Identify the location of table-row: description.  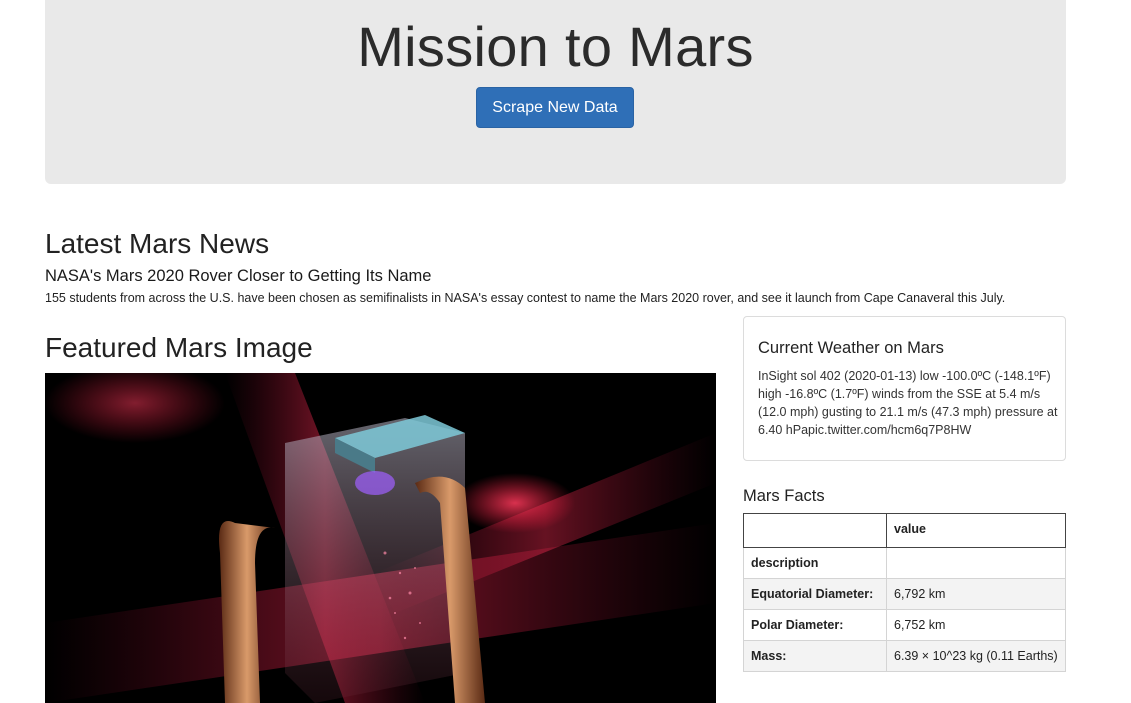
(904, 563).